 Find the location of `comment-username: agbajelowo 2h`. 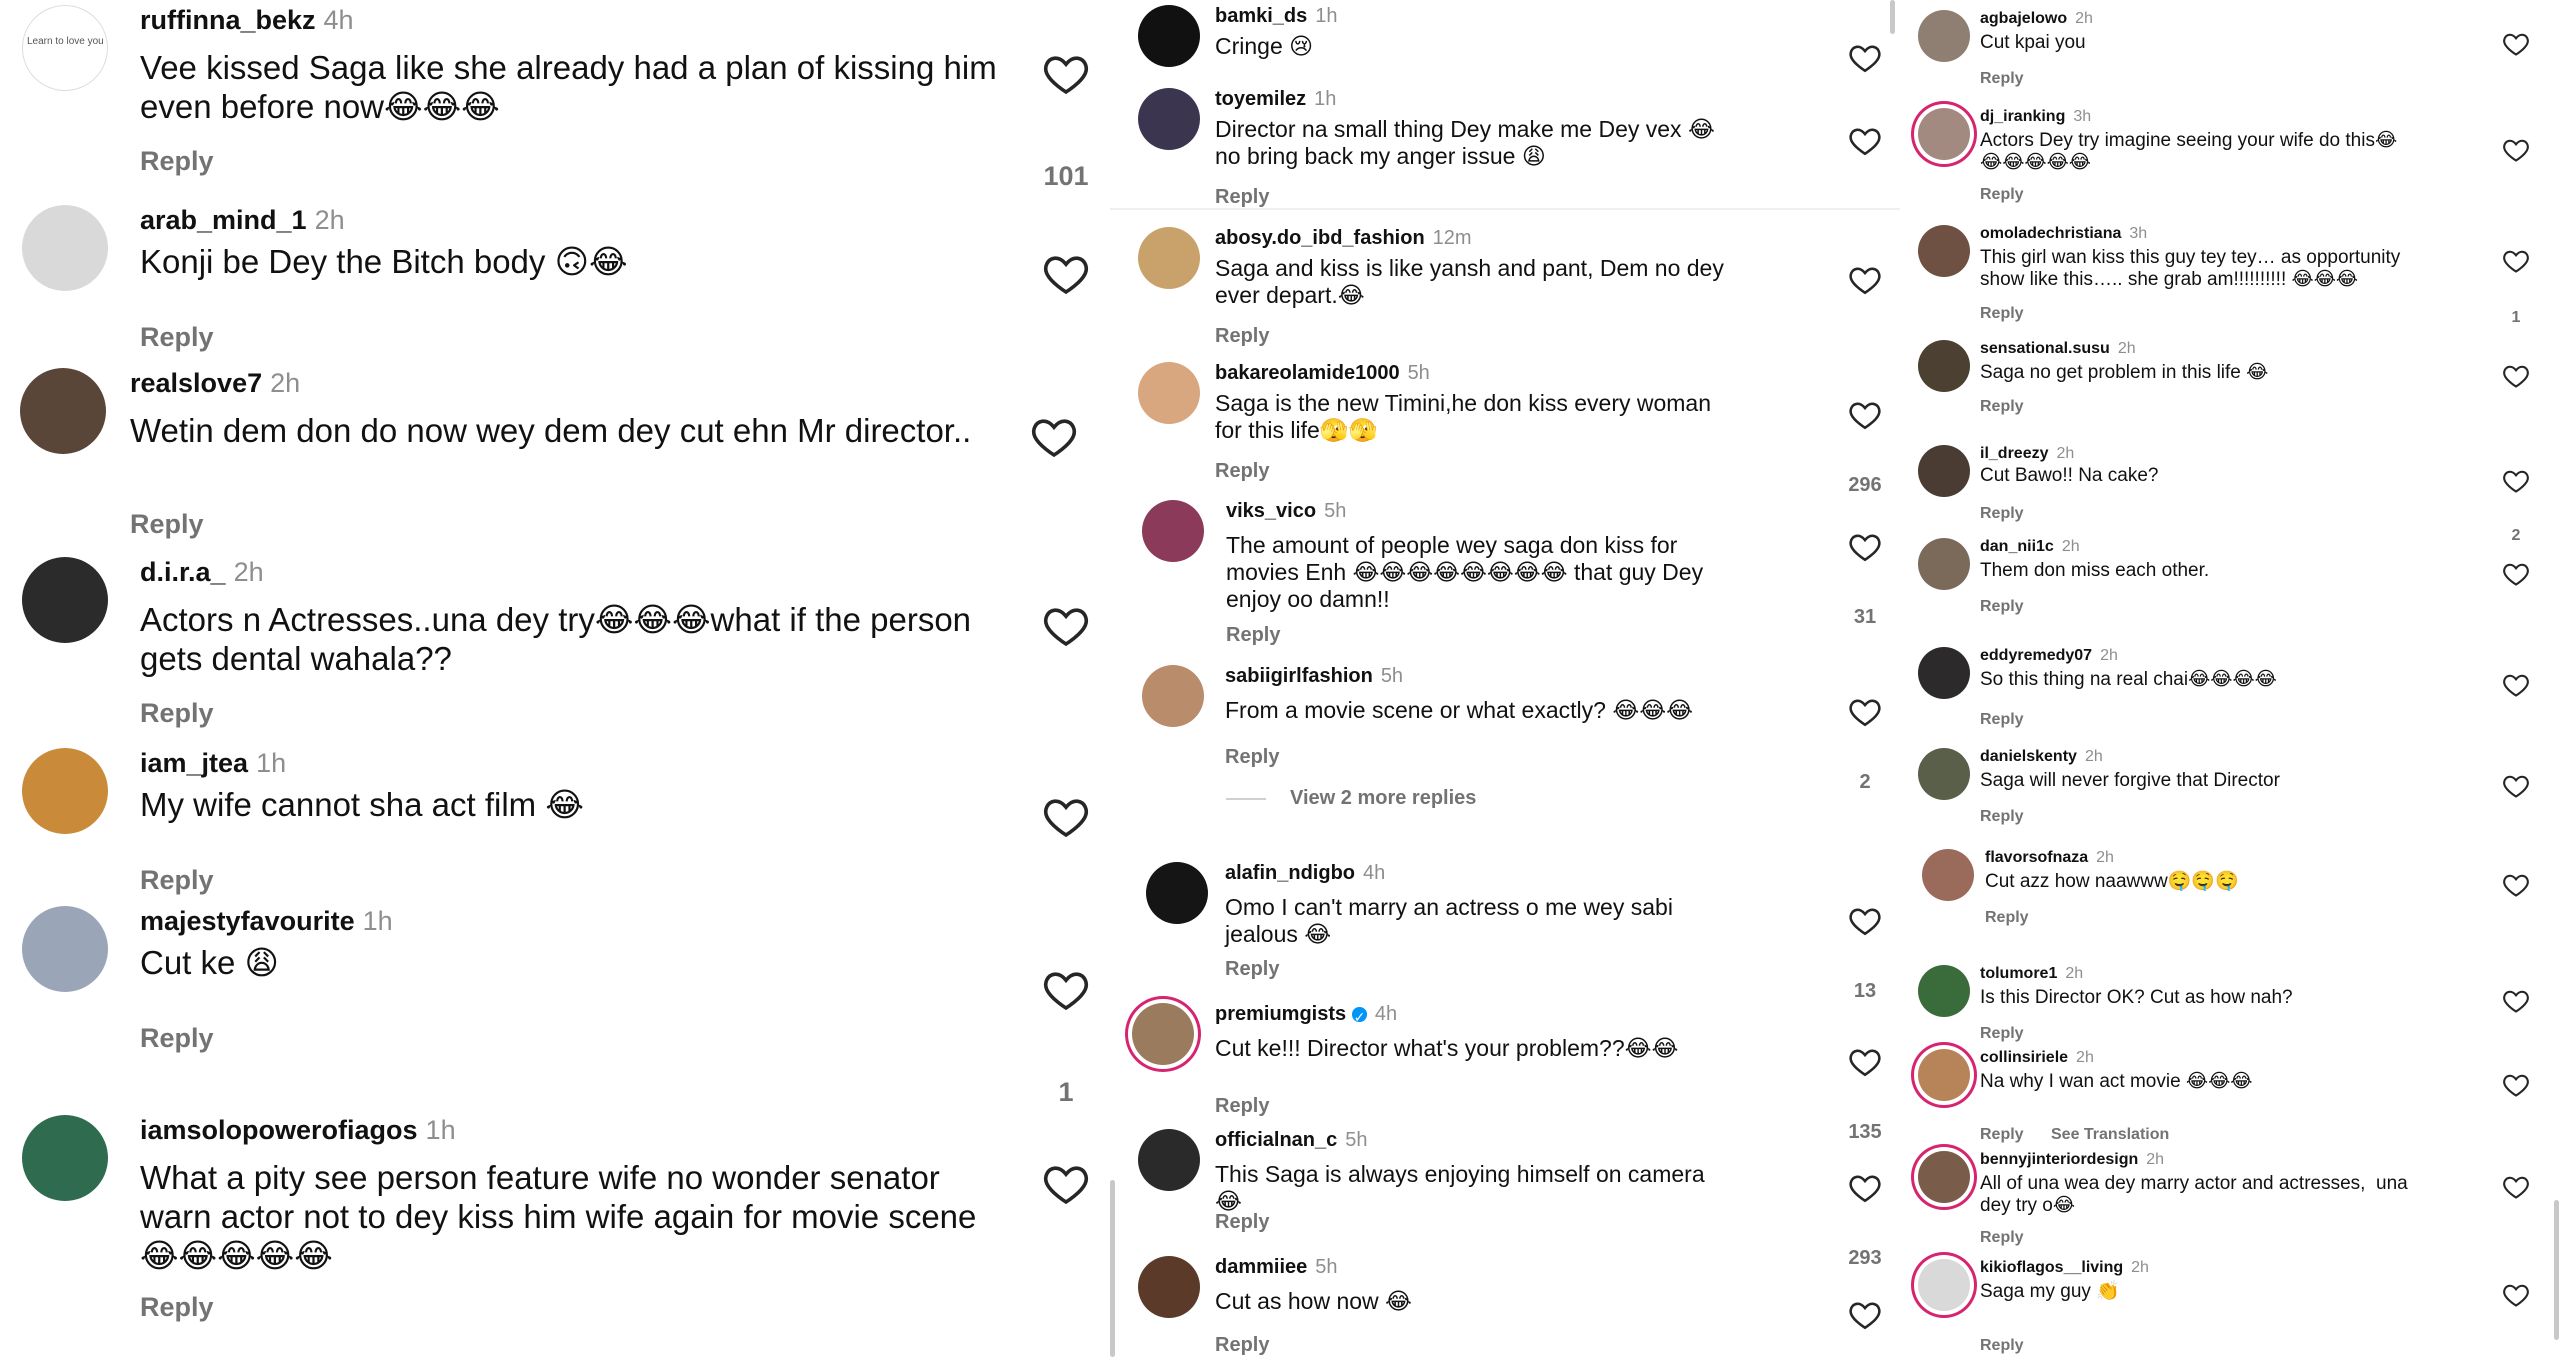

comment-username: agbajelowo 2h is located at coordinates (2036, 19).